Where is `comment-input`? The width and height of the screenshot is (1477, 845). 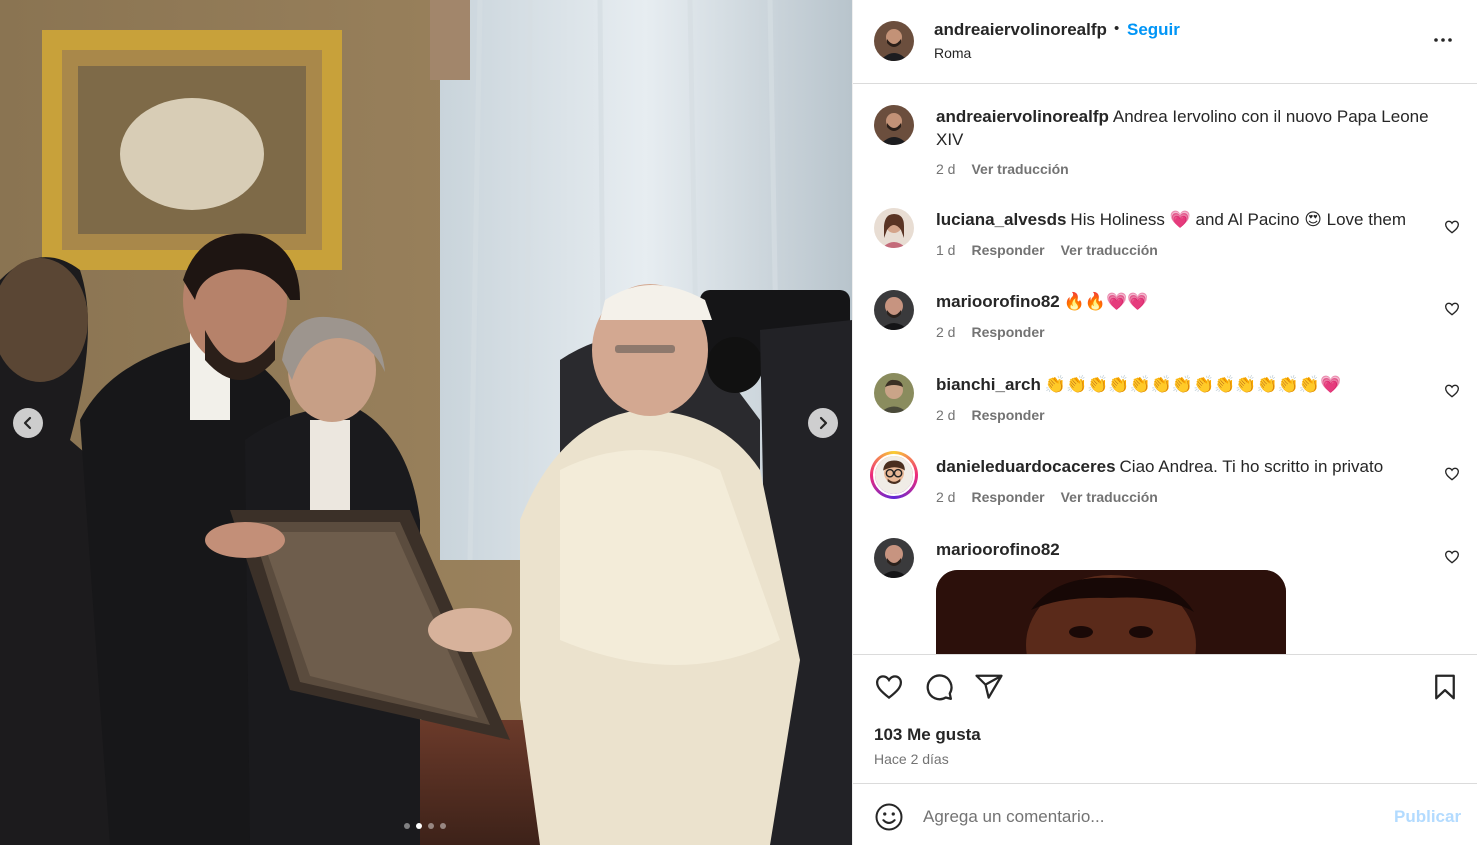 comment-input is located at coordinates (1143, 817).